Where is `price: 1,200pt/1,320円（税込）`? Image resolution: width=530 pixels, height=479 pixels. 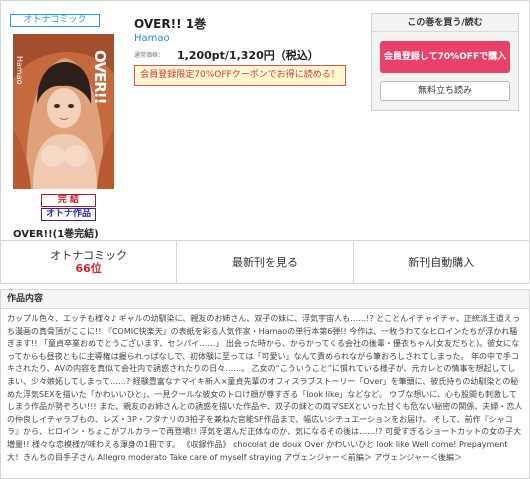 price: 1,200pt/1,320円（税込） is located at coordinates (248, 55).